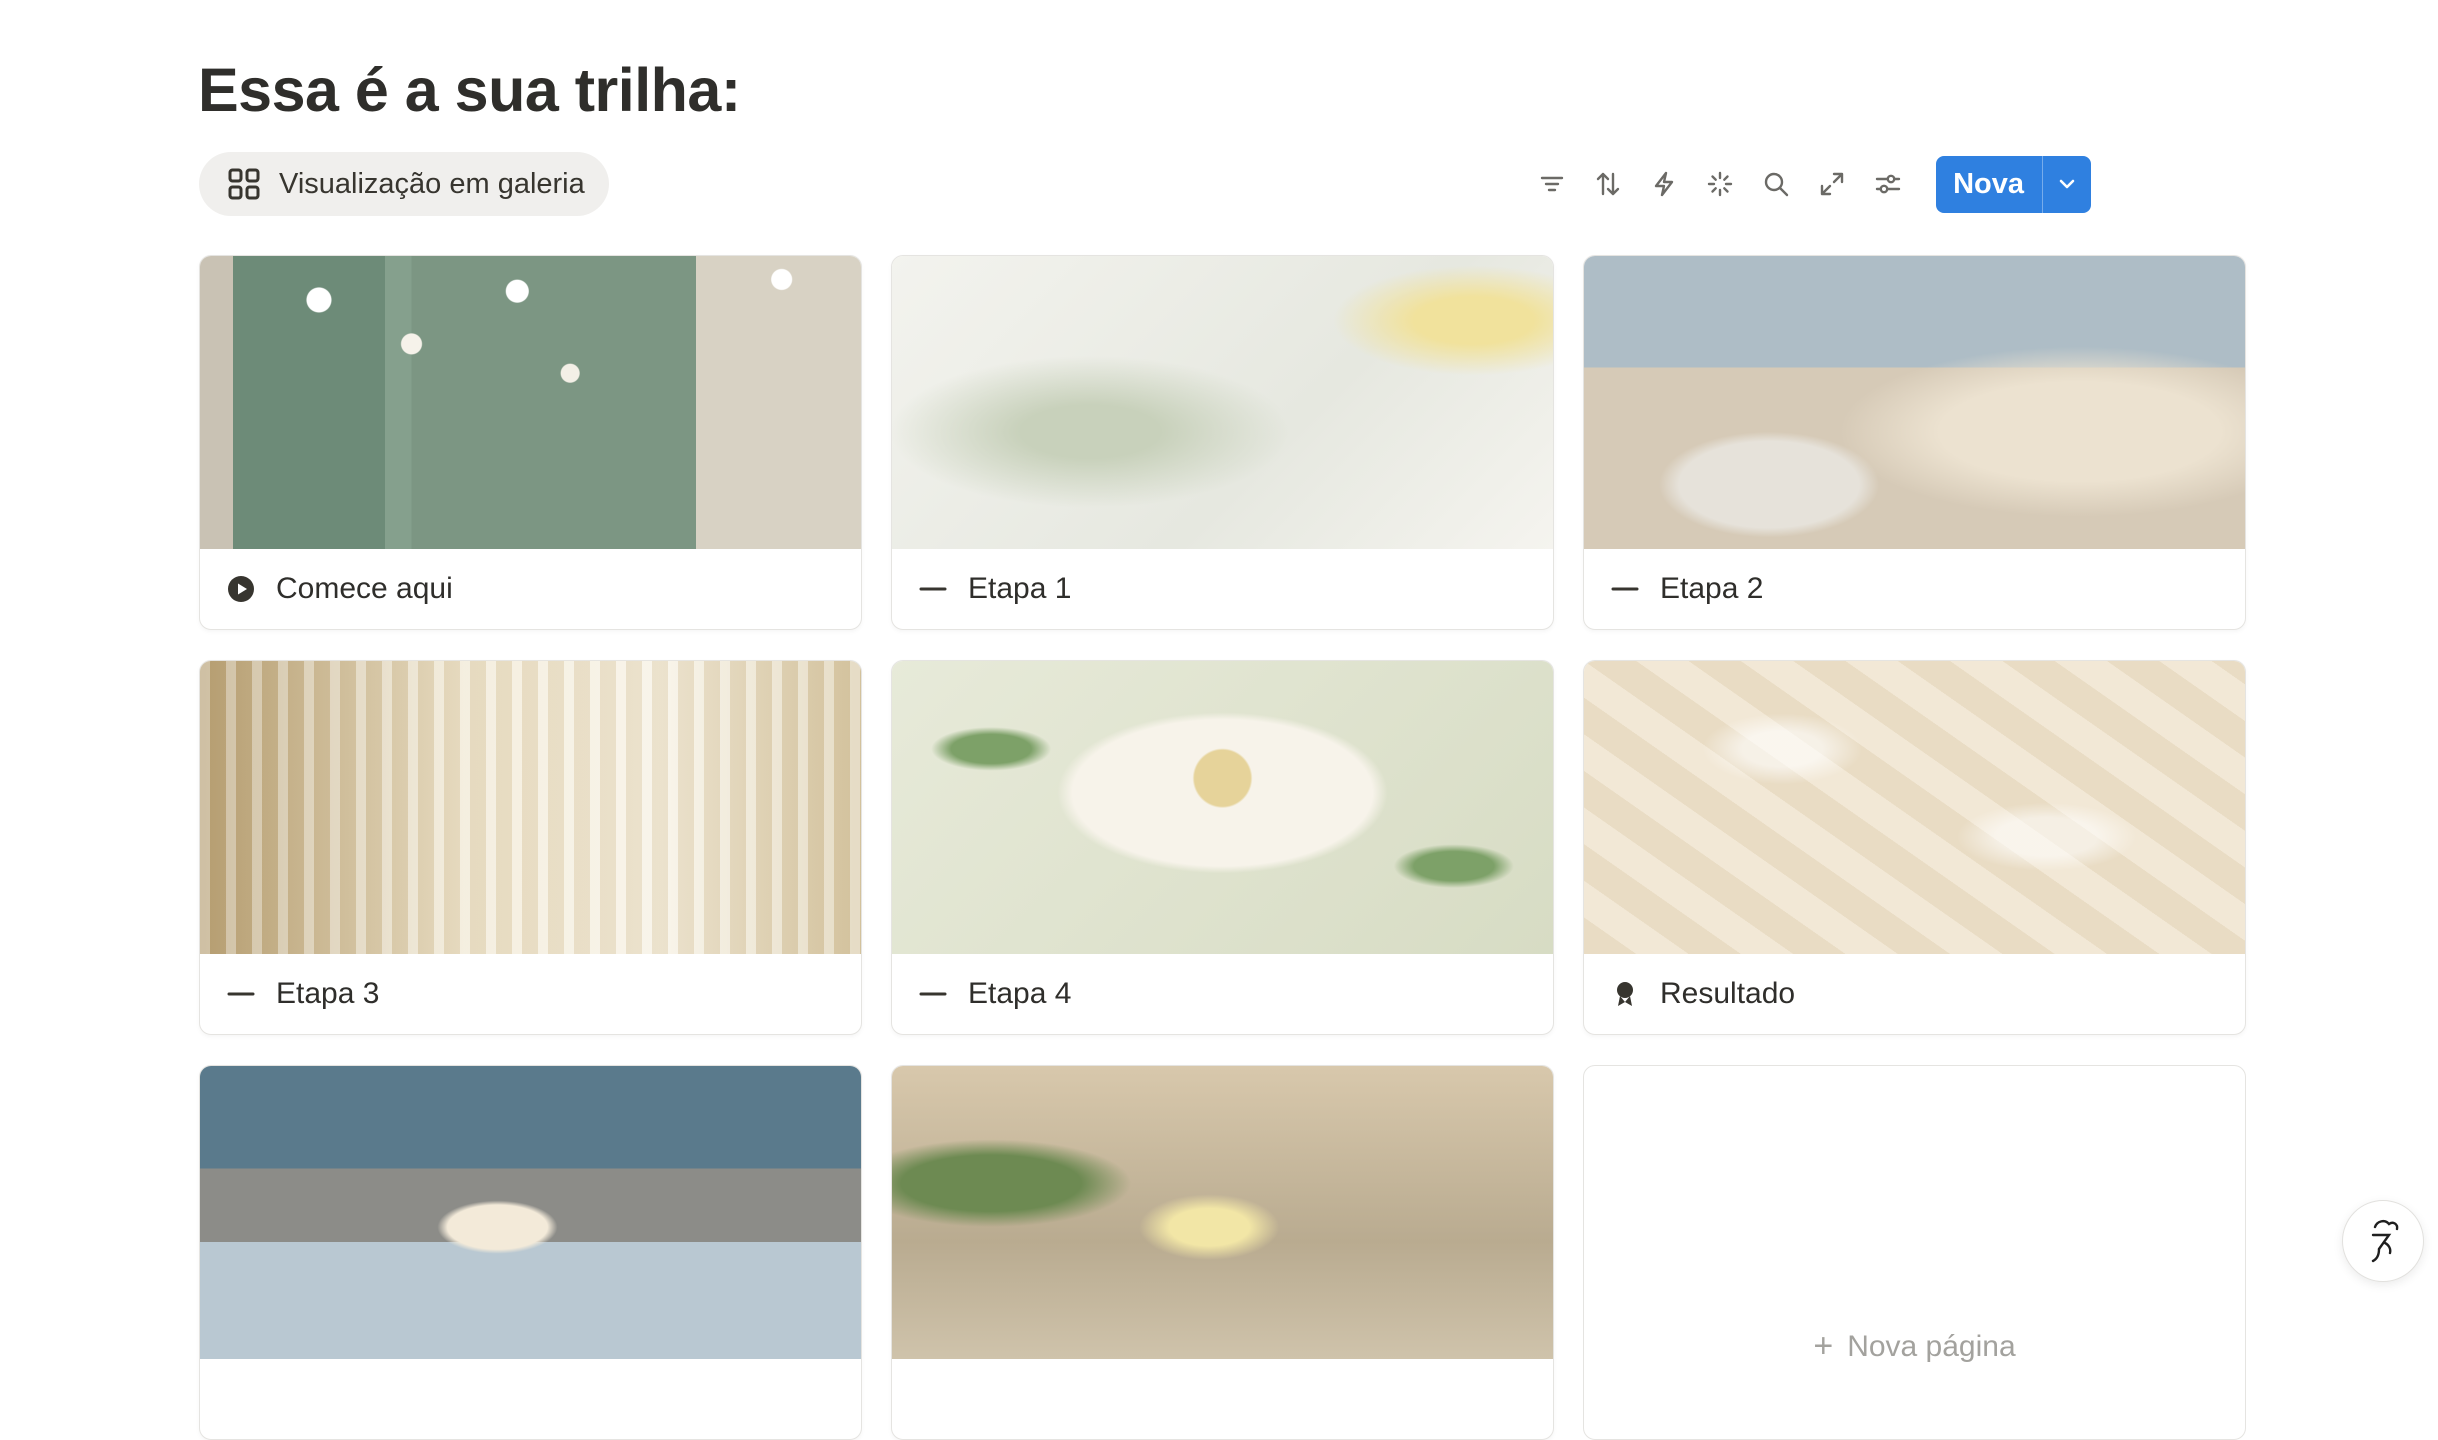  Describe the element at coordinates (1989, 184) in the screenshot. I see `new-button: Nova` at that location.